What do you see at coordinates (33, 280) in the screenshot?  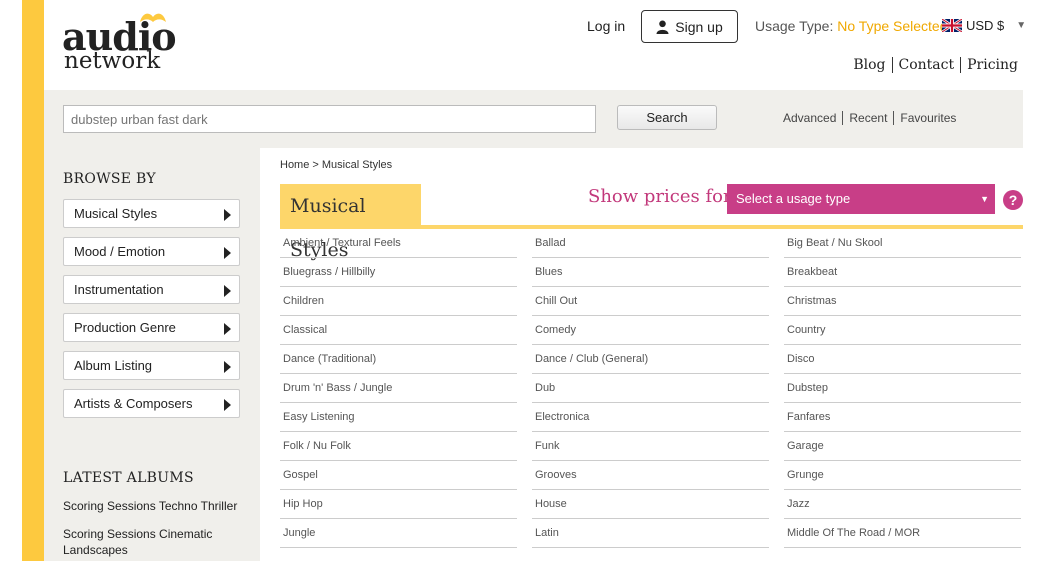 I see `brand-strip` at bounding box center [33, 280].